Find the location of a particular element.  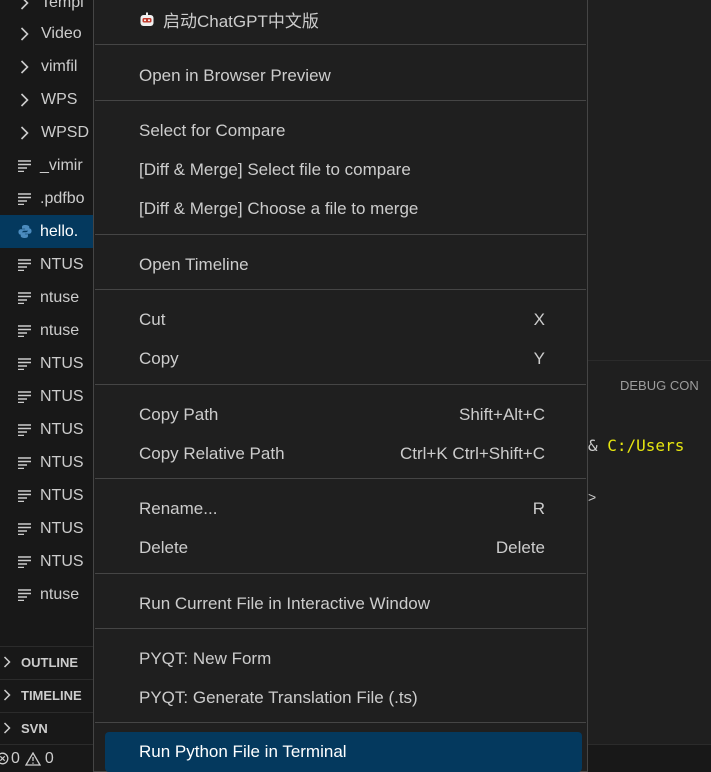

menu-label: Open Timeline is located at coordinates (194, 264).